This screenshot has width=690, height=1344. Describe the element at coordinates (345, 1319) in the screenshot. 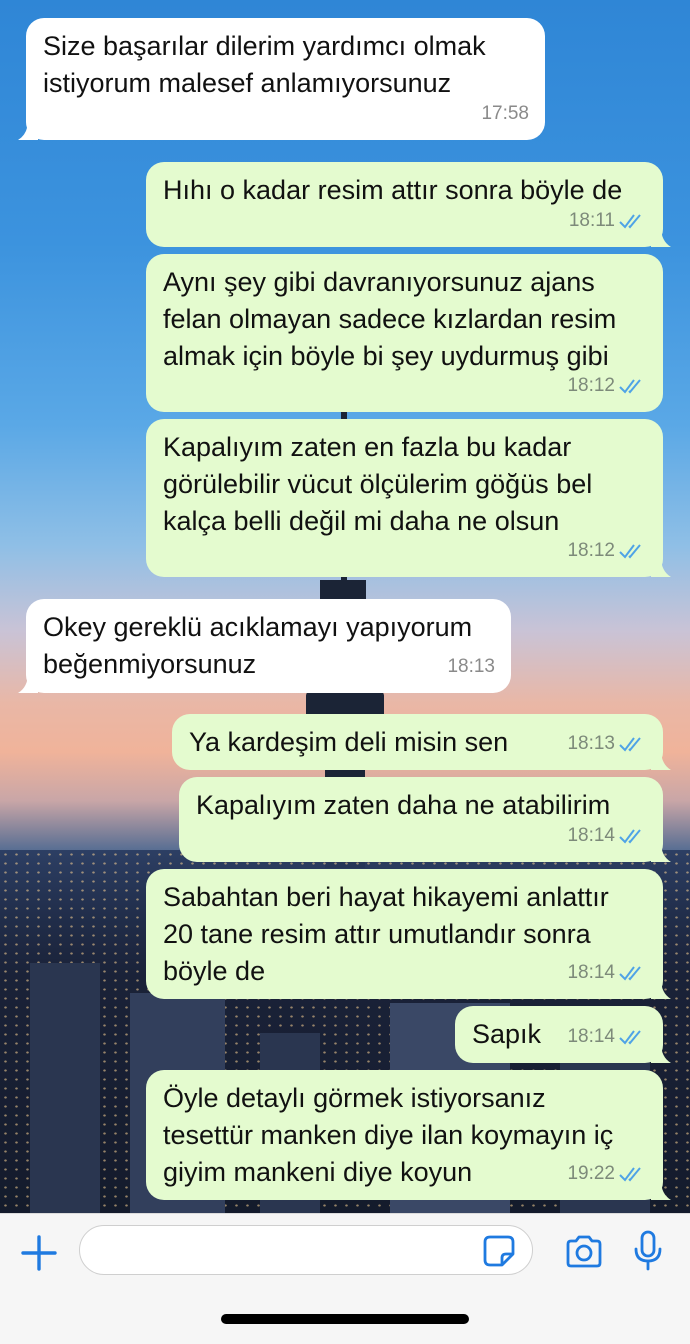

I see `home-indicator` at that location.